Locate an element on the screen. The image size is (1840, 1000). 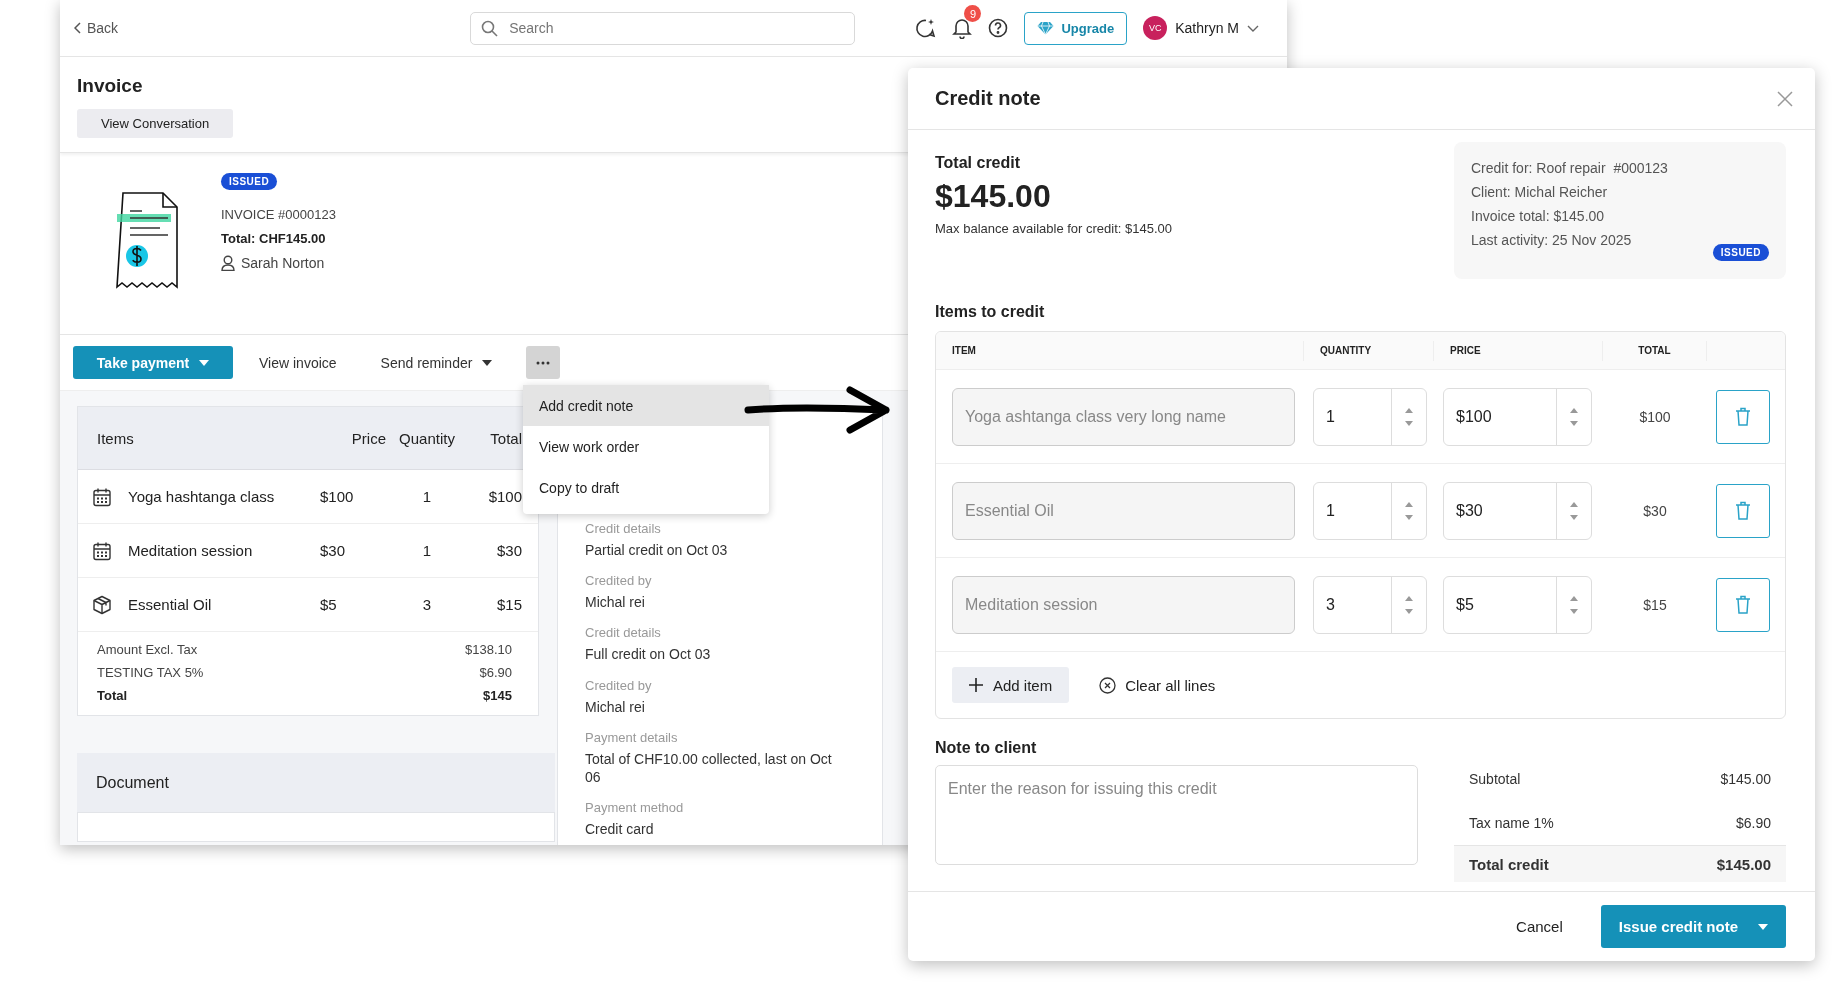
total-credit-amount: $145.00 is located at coordinates (993, 196).